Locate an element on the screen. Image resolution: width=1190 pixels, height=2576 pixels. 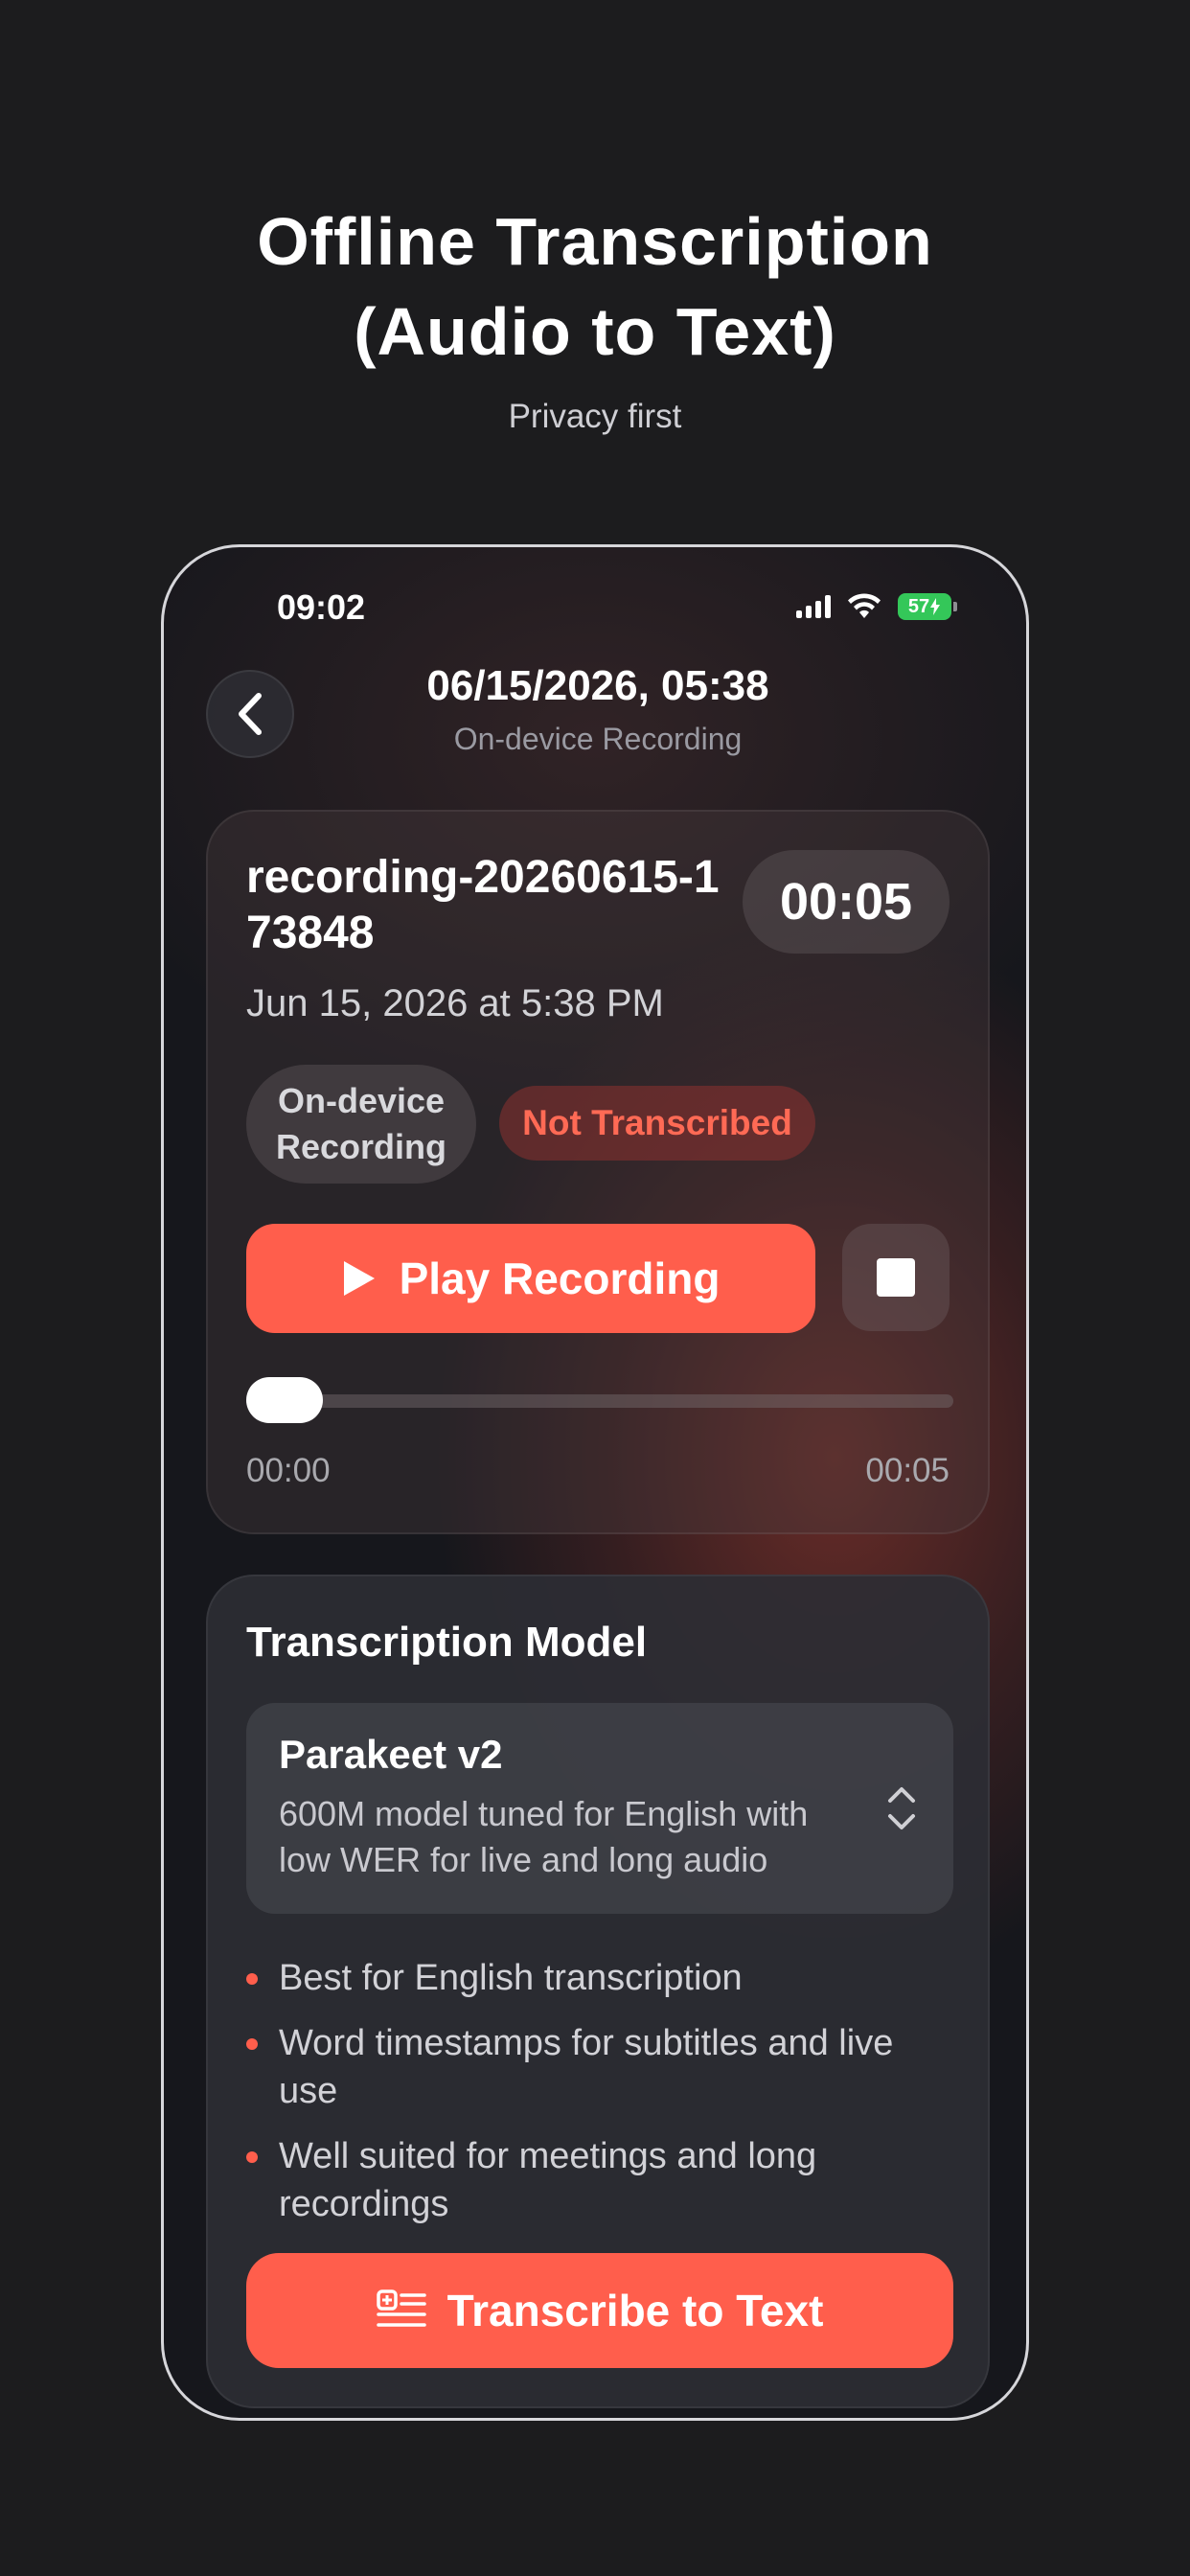
status-time: 09:02 is located at coordinates (321, 607).